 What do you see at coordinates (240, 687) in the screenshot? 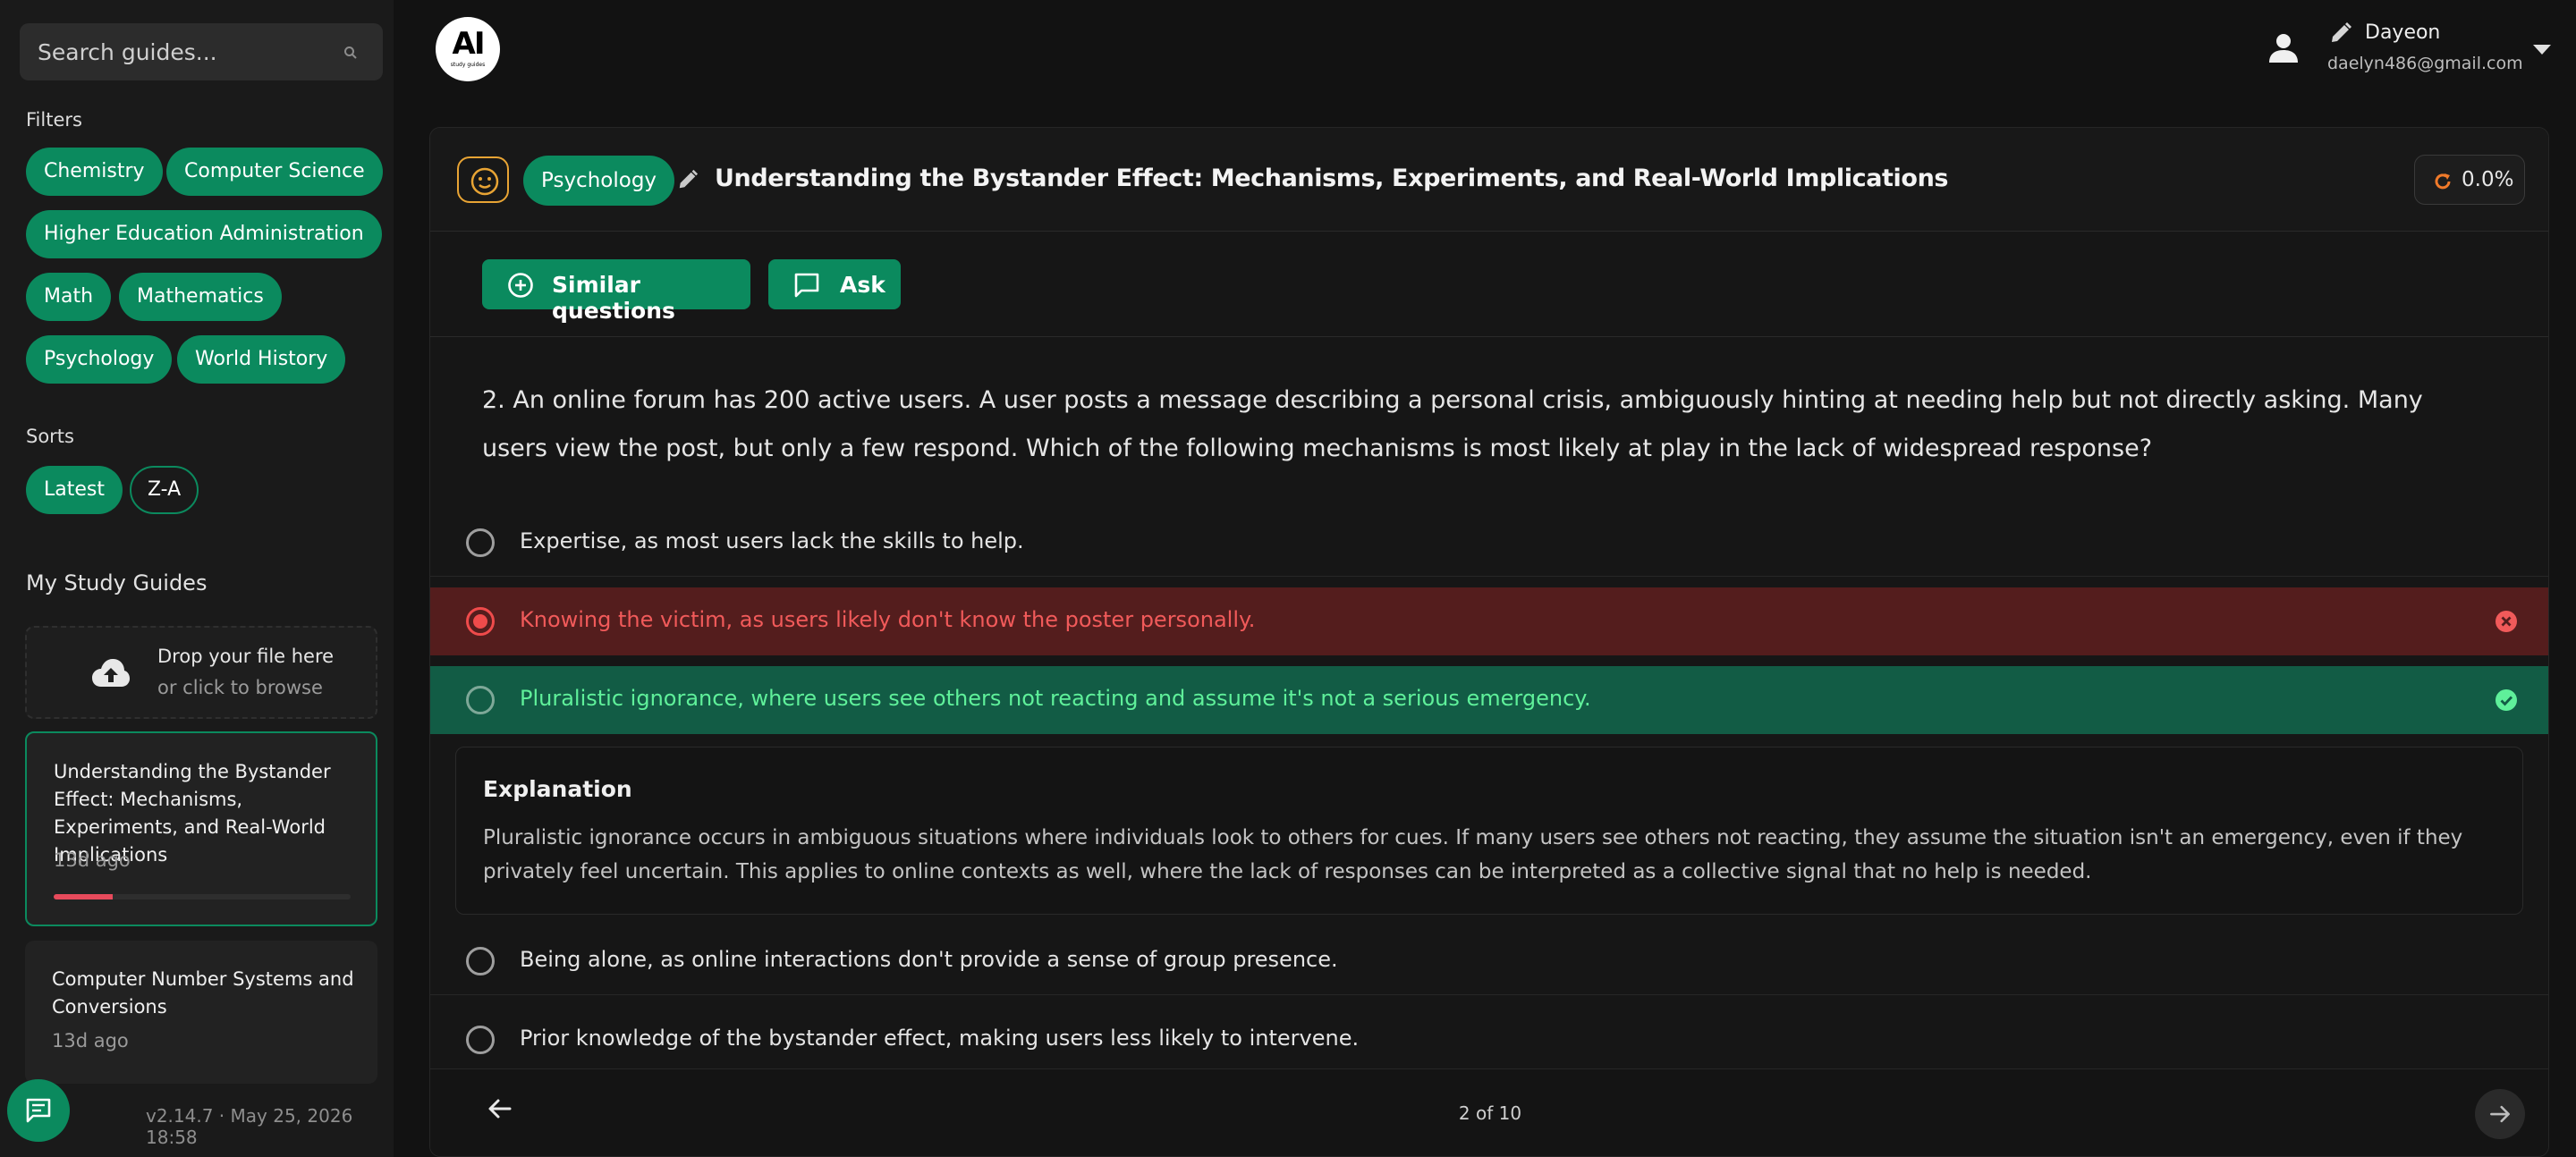
I see `dropzone-subtitle: or click to browse` at bounding box center [240, 687].